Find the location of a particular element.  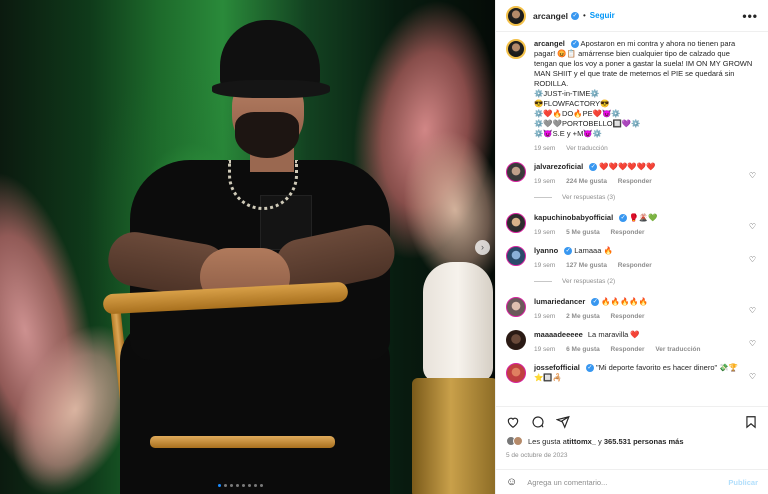

comment-icon is located at coordinates (538, 422).